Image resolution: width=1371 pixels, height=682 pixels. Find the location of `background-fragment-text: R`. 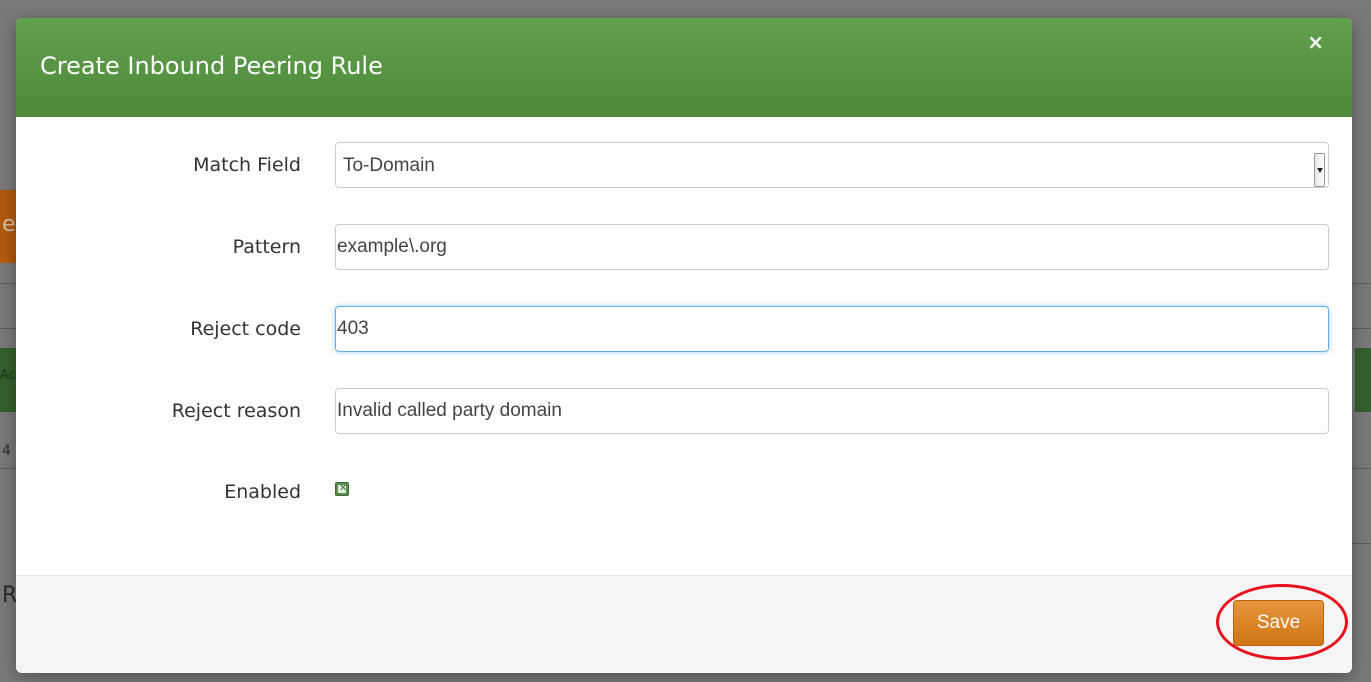

background-fragment-text: R is located at coordinates (10, 595).